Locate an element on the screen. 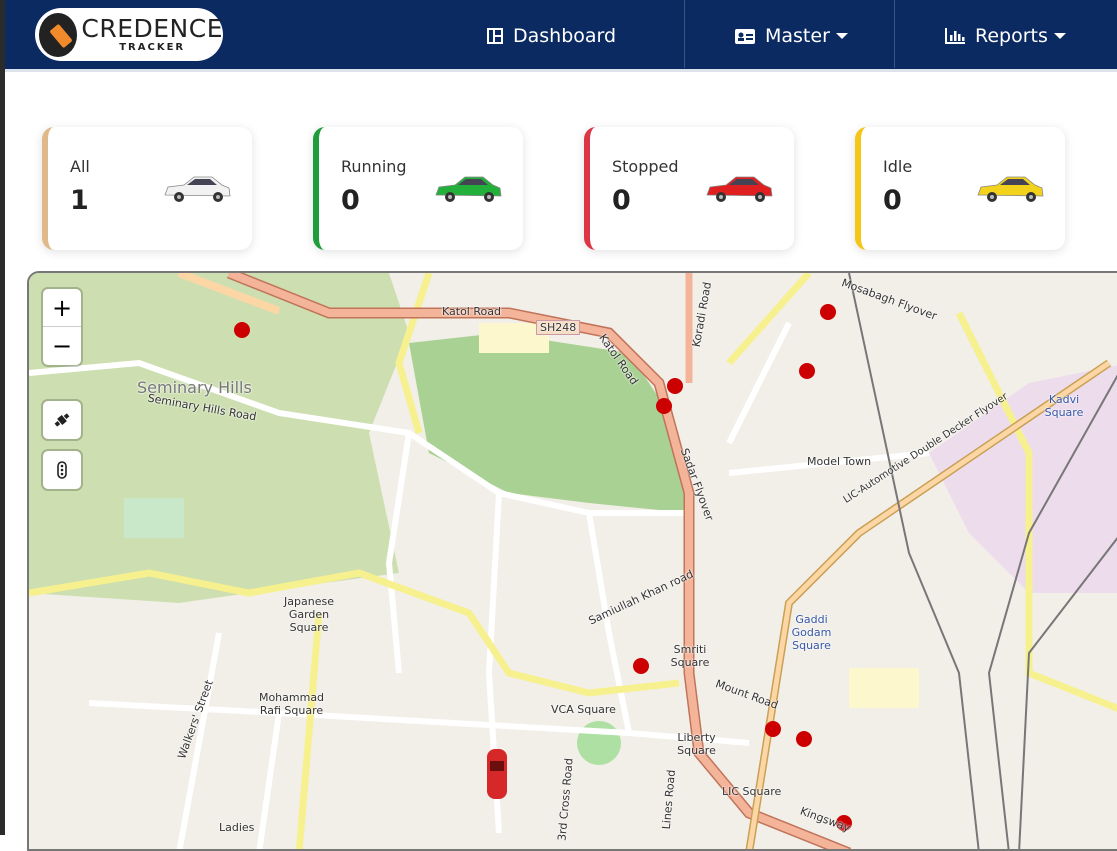  map-label: LIC Square is located at coordinates (752, 791).